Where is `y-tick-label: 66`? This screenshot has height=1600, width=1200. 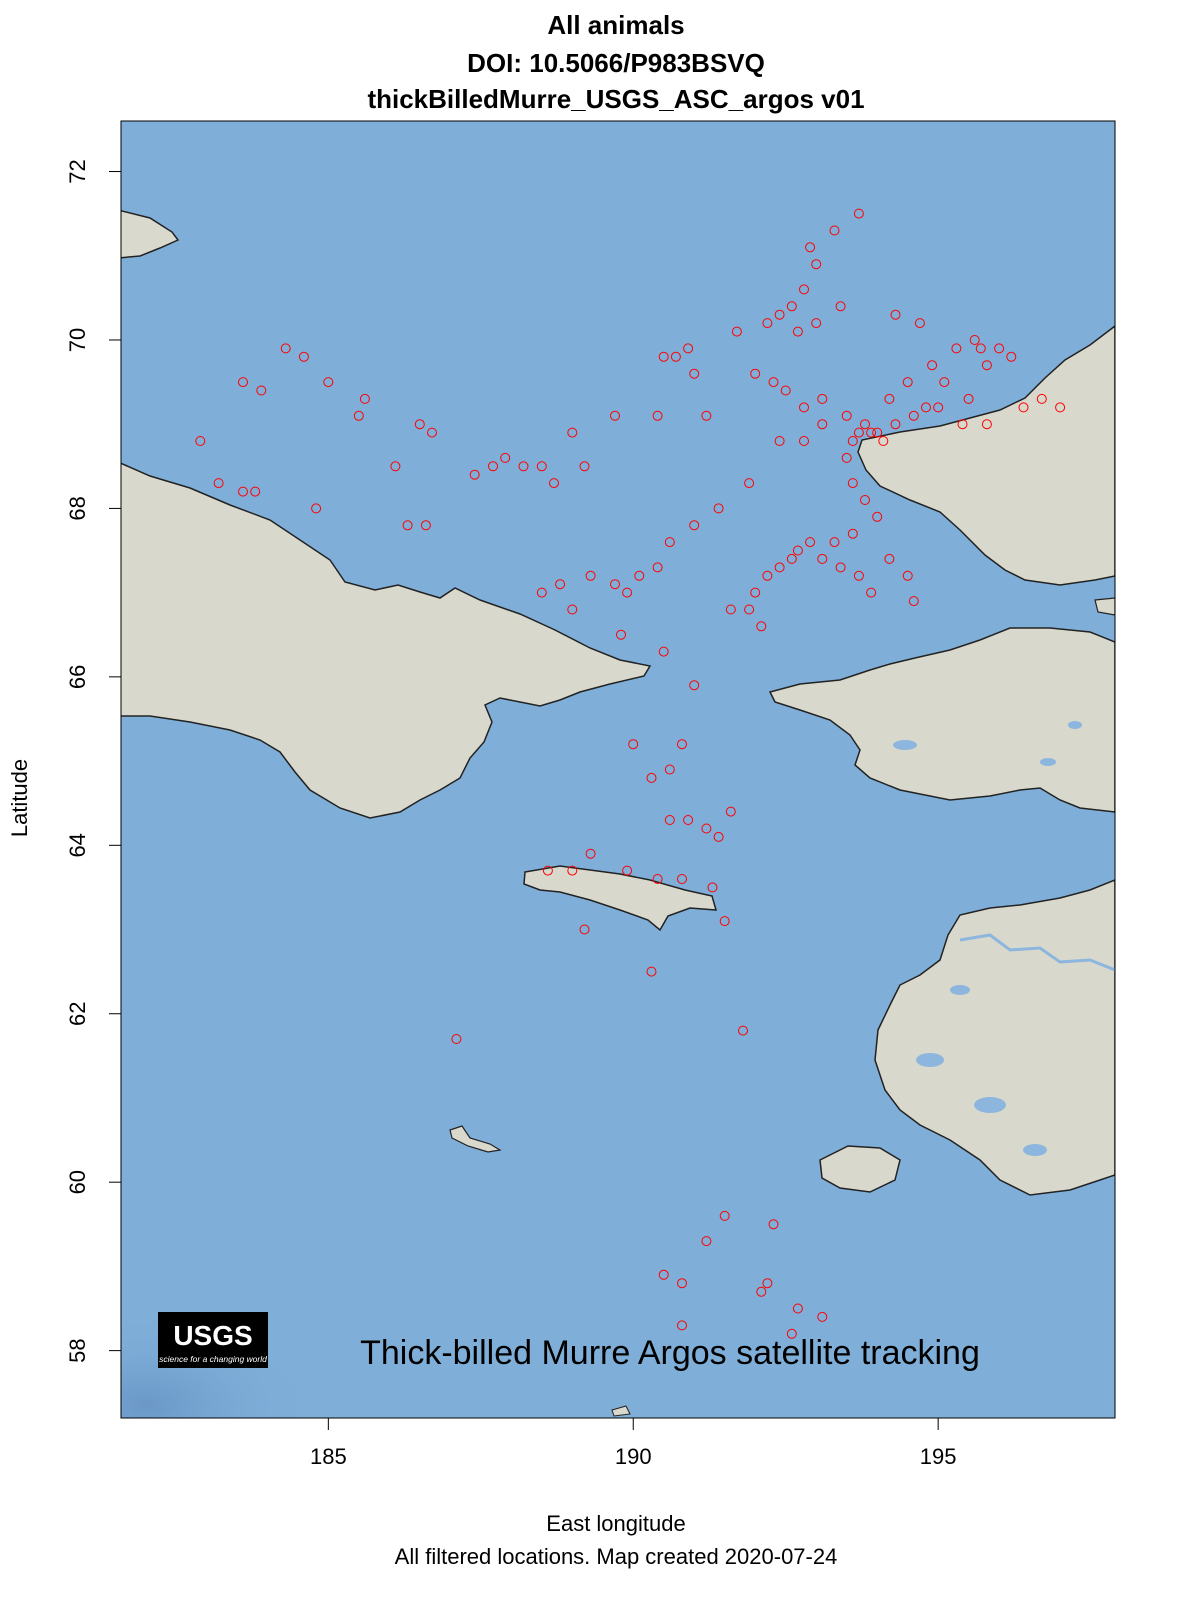 y-tick-label: 66 is located at coordinates (77, 677).